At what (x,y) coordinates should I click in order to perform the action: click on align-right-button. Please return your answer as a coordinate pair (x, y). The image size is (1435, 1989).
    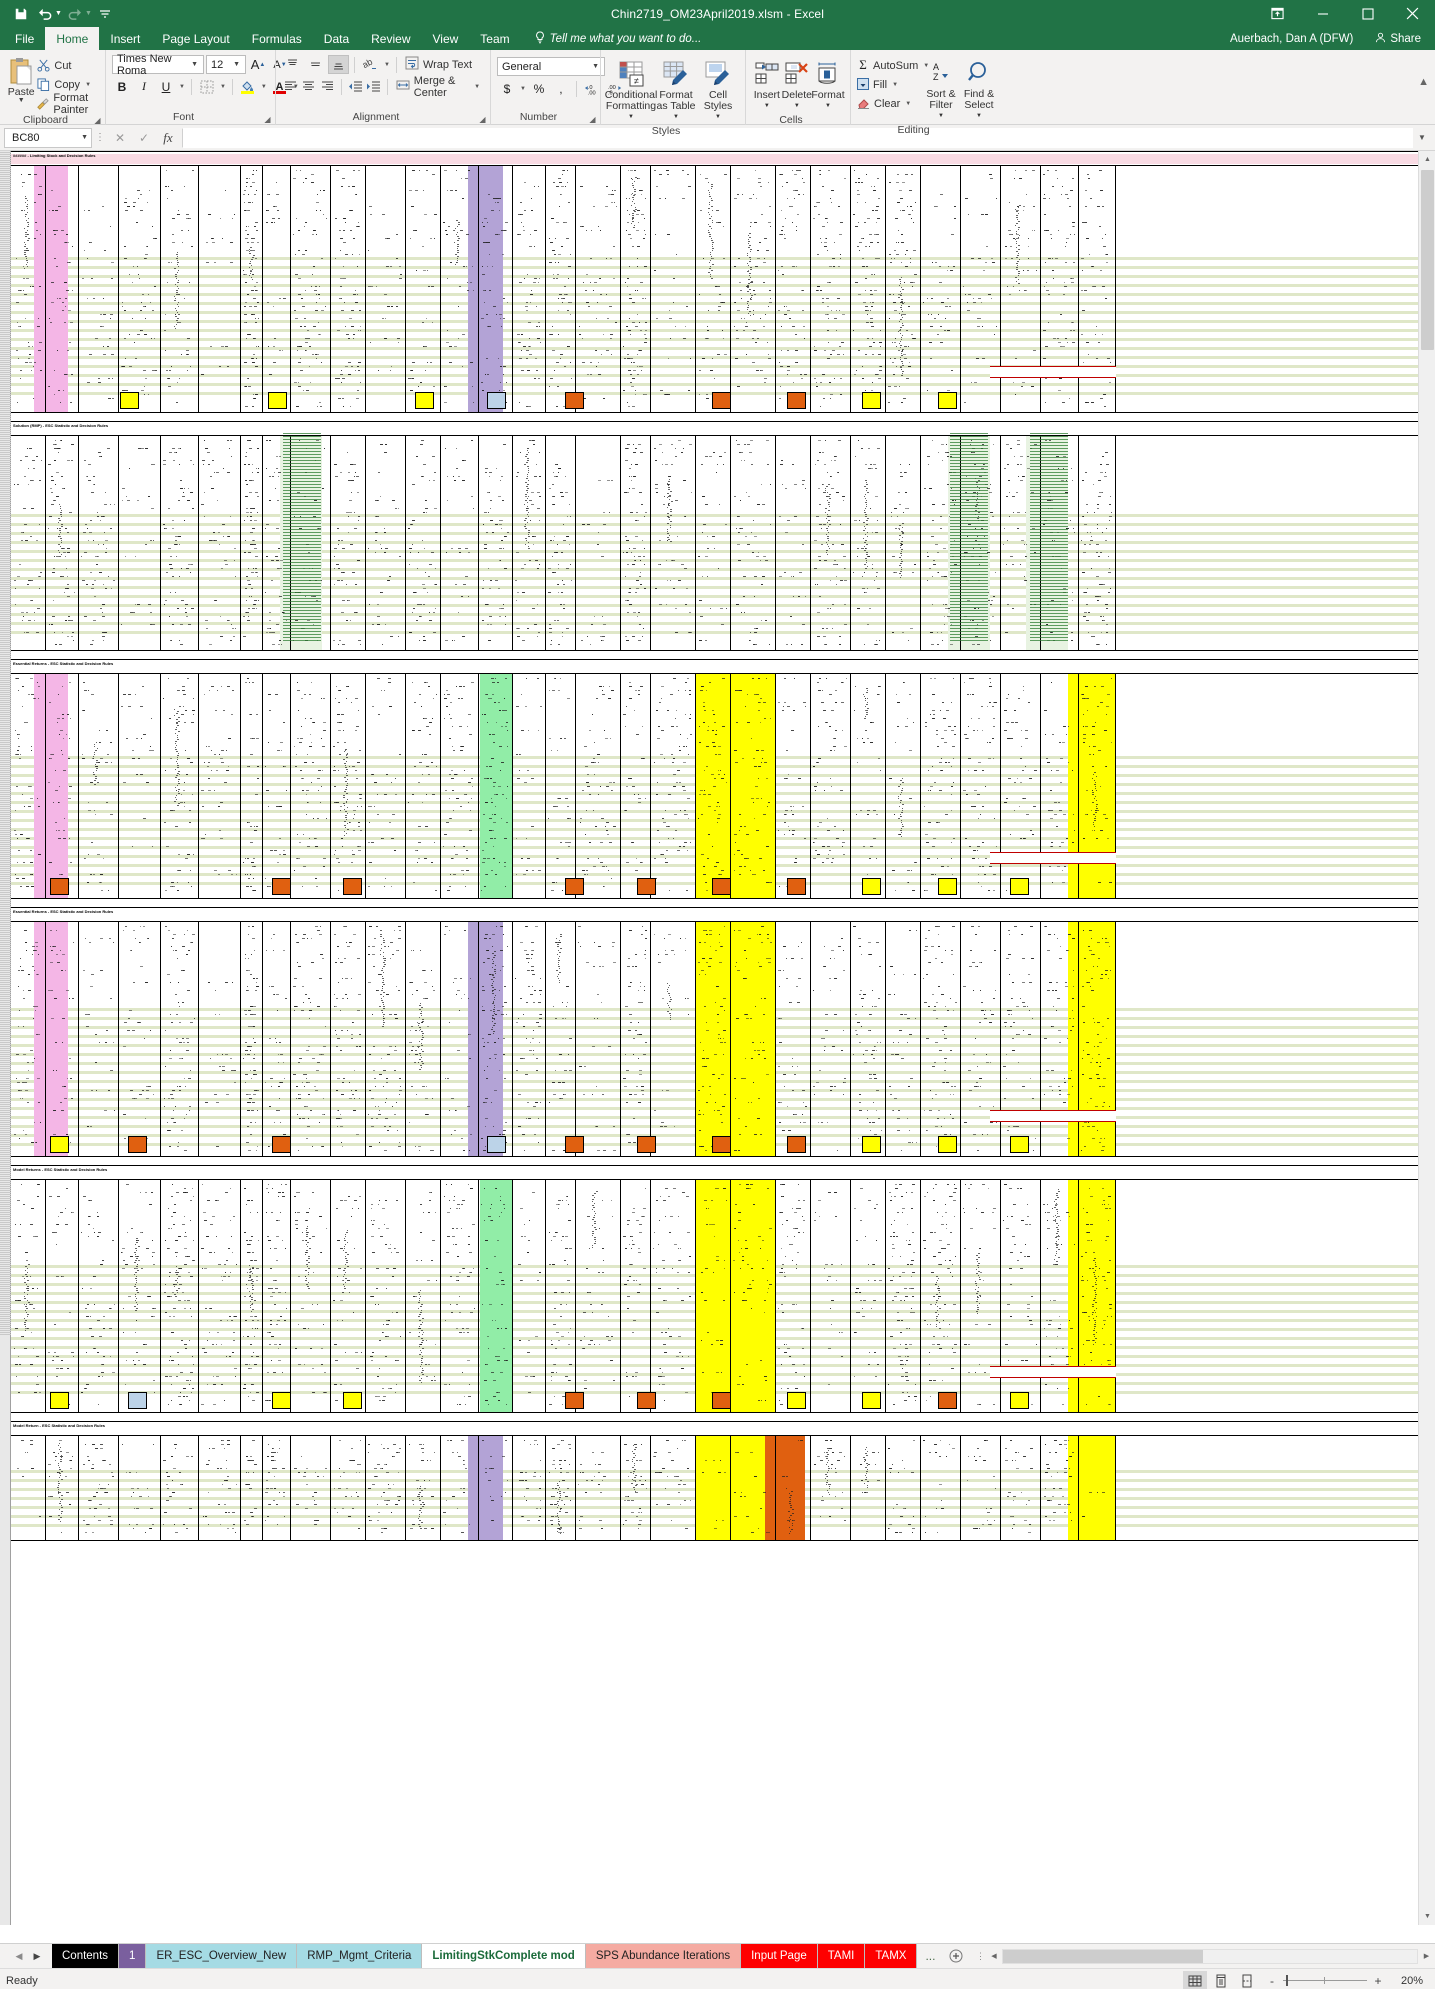
    Looking at the image, I should click on (327, 86).